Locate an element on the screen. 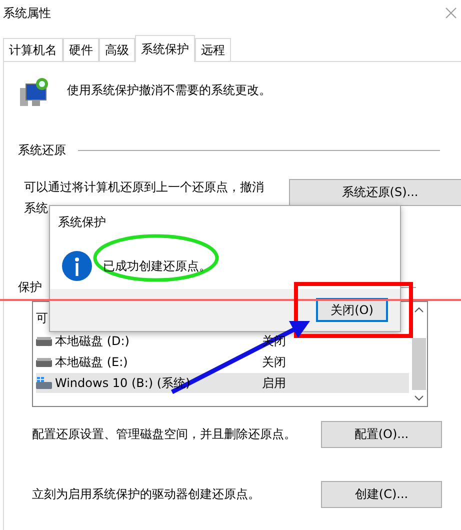  restore-description: 系统 is located at coordinates (36, 208).